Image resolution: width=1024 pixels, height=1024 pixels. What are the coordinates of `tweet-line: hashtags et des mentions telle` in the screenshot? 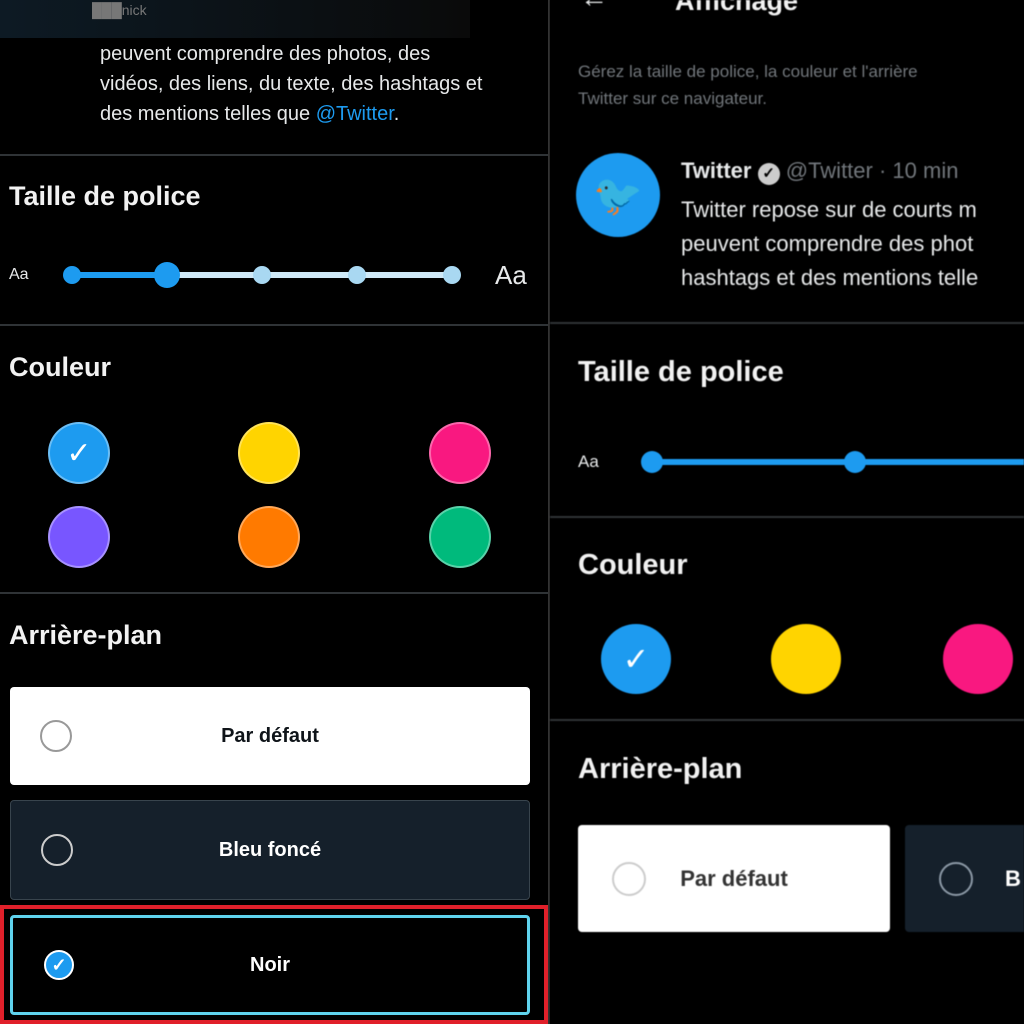 It's located at (830, 277).